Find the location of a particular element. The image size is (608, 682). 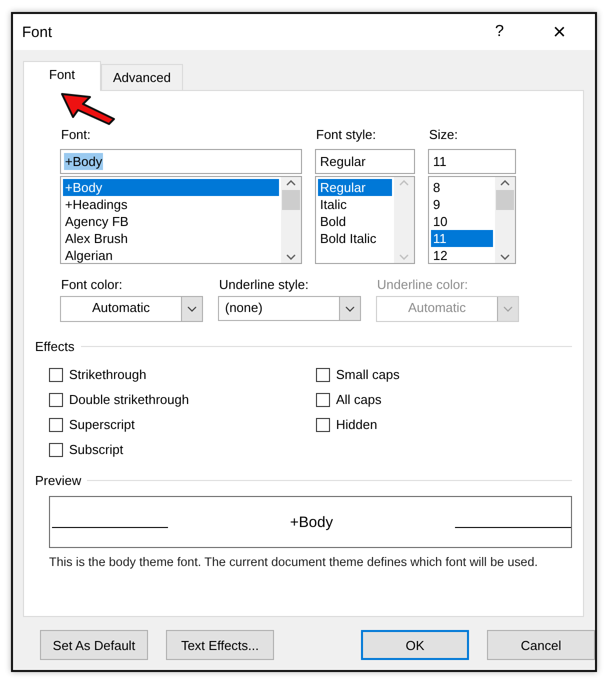

list-item: +Body is located at coordinates (171, 187).